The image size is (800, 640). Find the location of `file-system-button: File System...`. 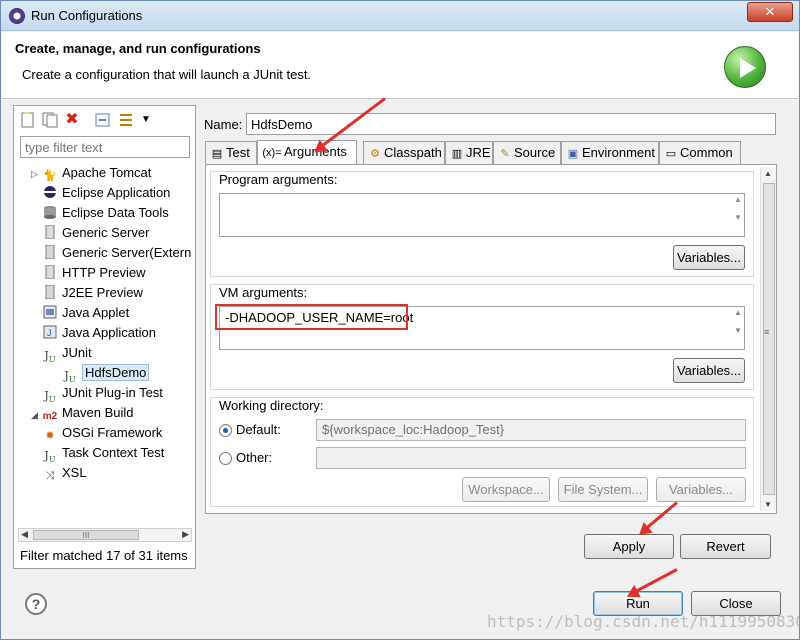

file-system-button: File System... is located at coordinates (603, 489).